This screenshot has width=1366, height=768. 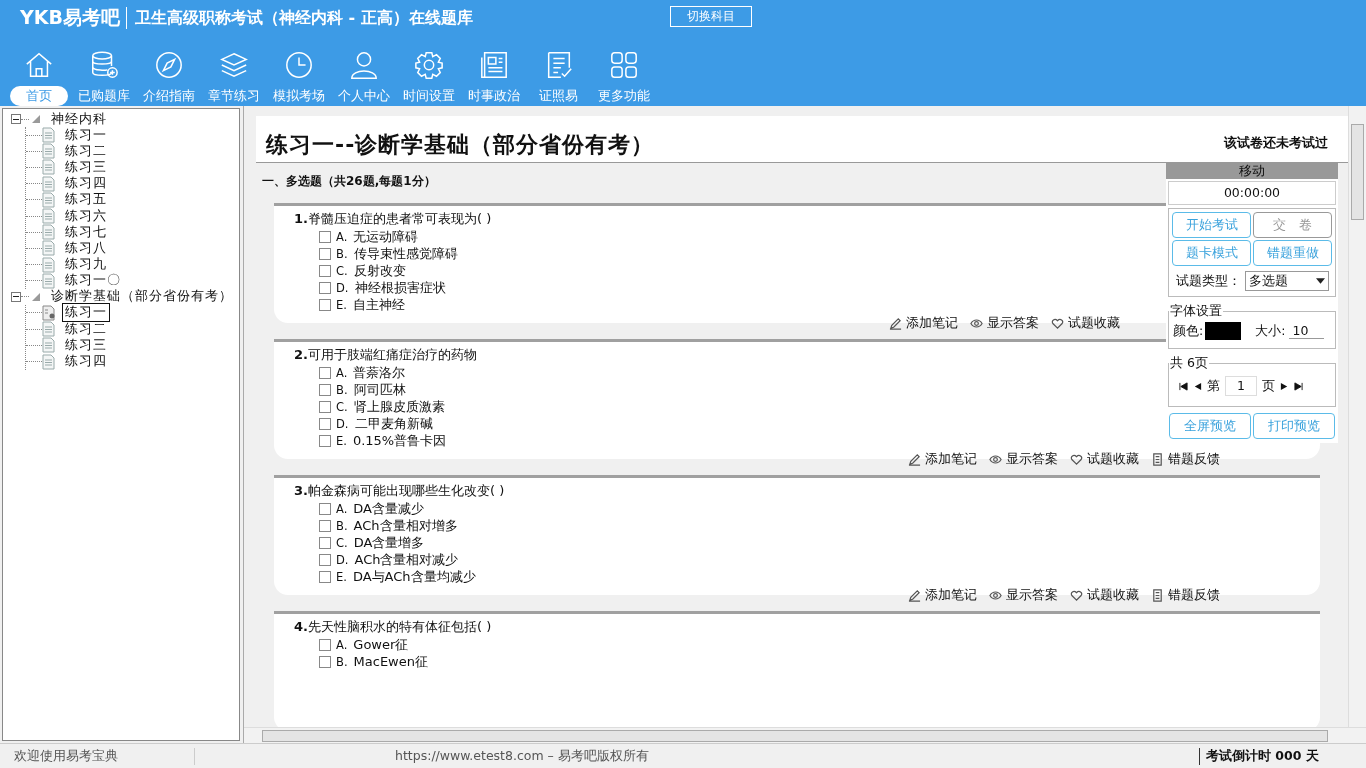 What do you see at coordinates (1213, 386) in the screenshot?
I see `field-label: 第` at bounding box center [1213, 386].